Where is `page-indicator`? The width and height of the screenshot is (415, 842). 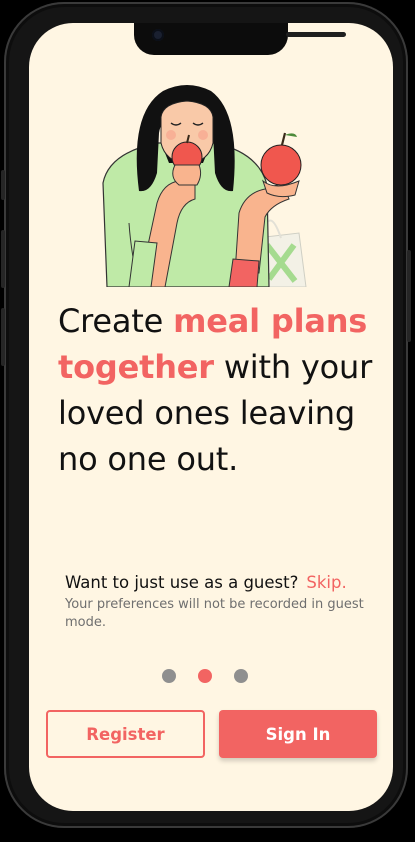 page-indicator is located at coordinates (205, 676).